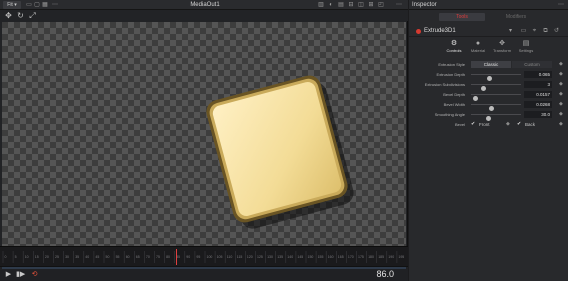 The height and width of the screenshot is (281, 568). I want to click on smoothing-angle-field: 30.0, so click(538, 114).